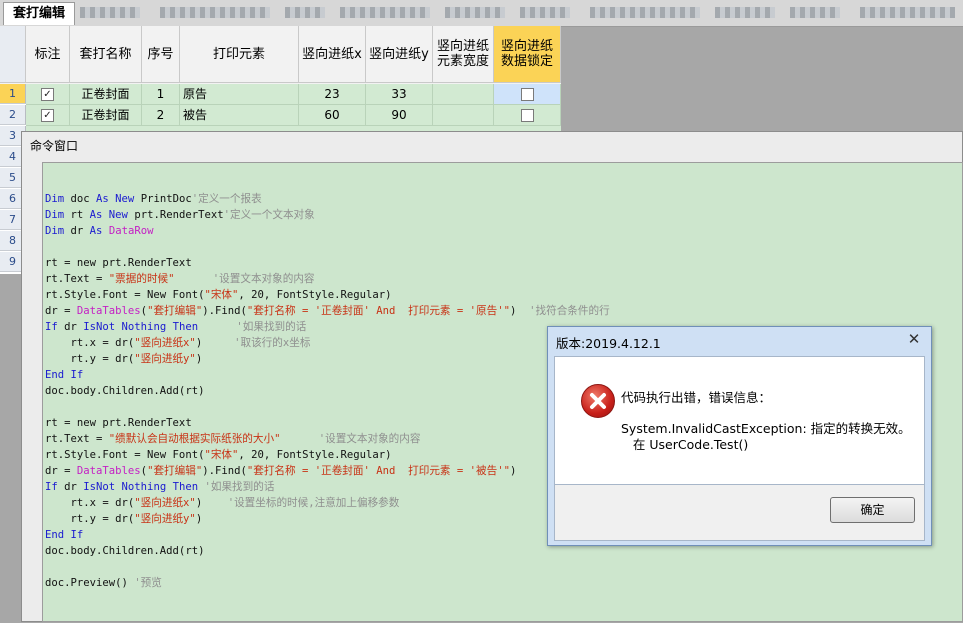 This screenshot has width=963, height=623. What do you see at coordinates (608, 343) in the screenshot?
I see `dialog-title: 版本:2019.4.12.1` at bounding box center [608, 343].